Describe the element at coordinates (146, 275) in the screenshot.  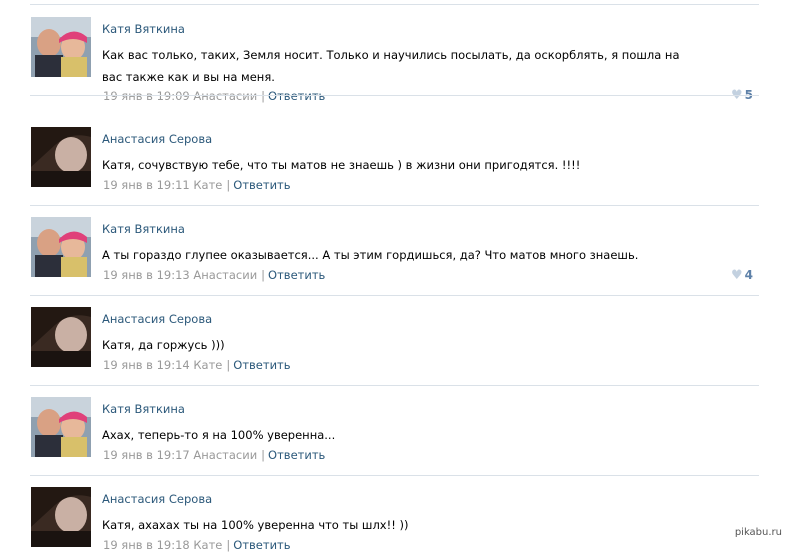
I see `comment-time: 19 янв в 19:13` at that location.